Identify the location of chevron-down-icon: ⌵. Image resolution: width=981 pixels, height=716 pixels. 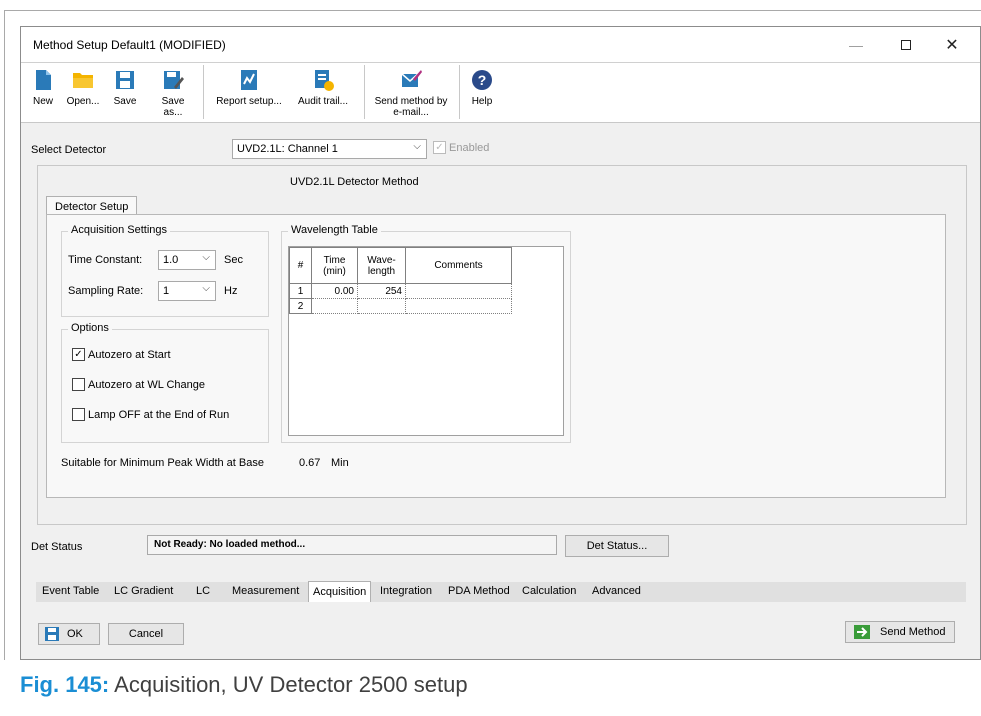
(417, 146).